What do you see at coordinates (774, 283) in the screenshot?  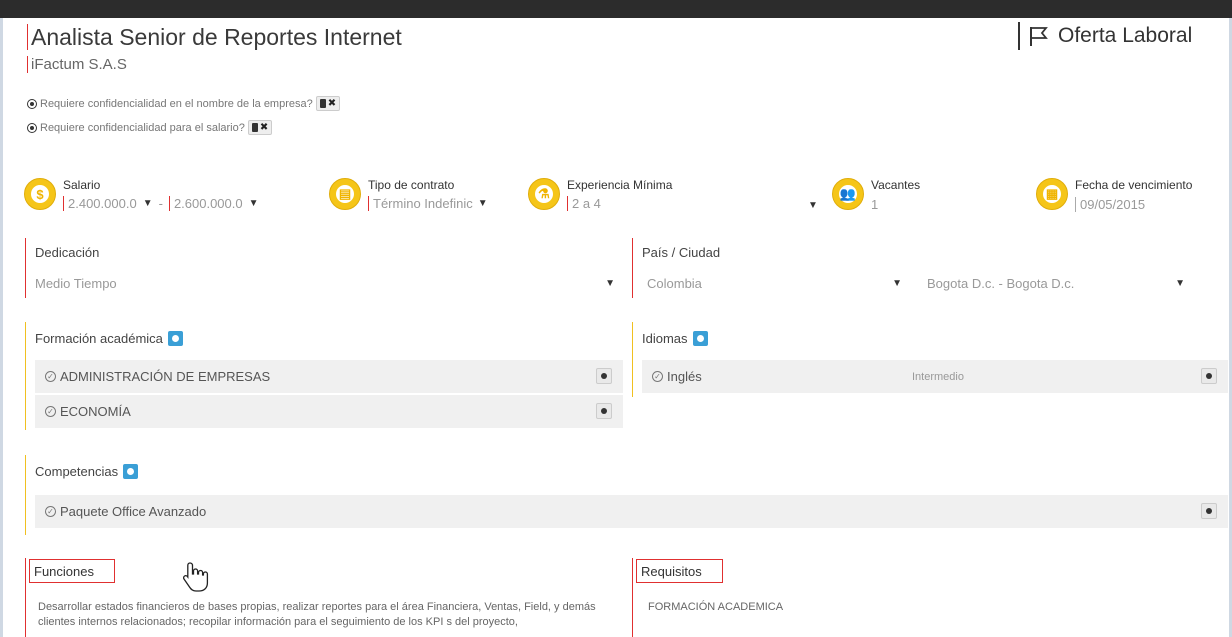 I see `country-select: Colombia ▼` at bounding box center [774, 283].